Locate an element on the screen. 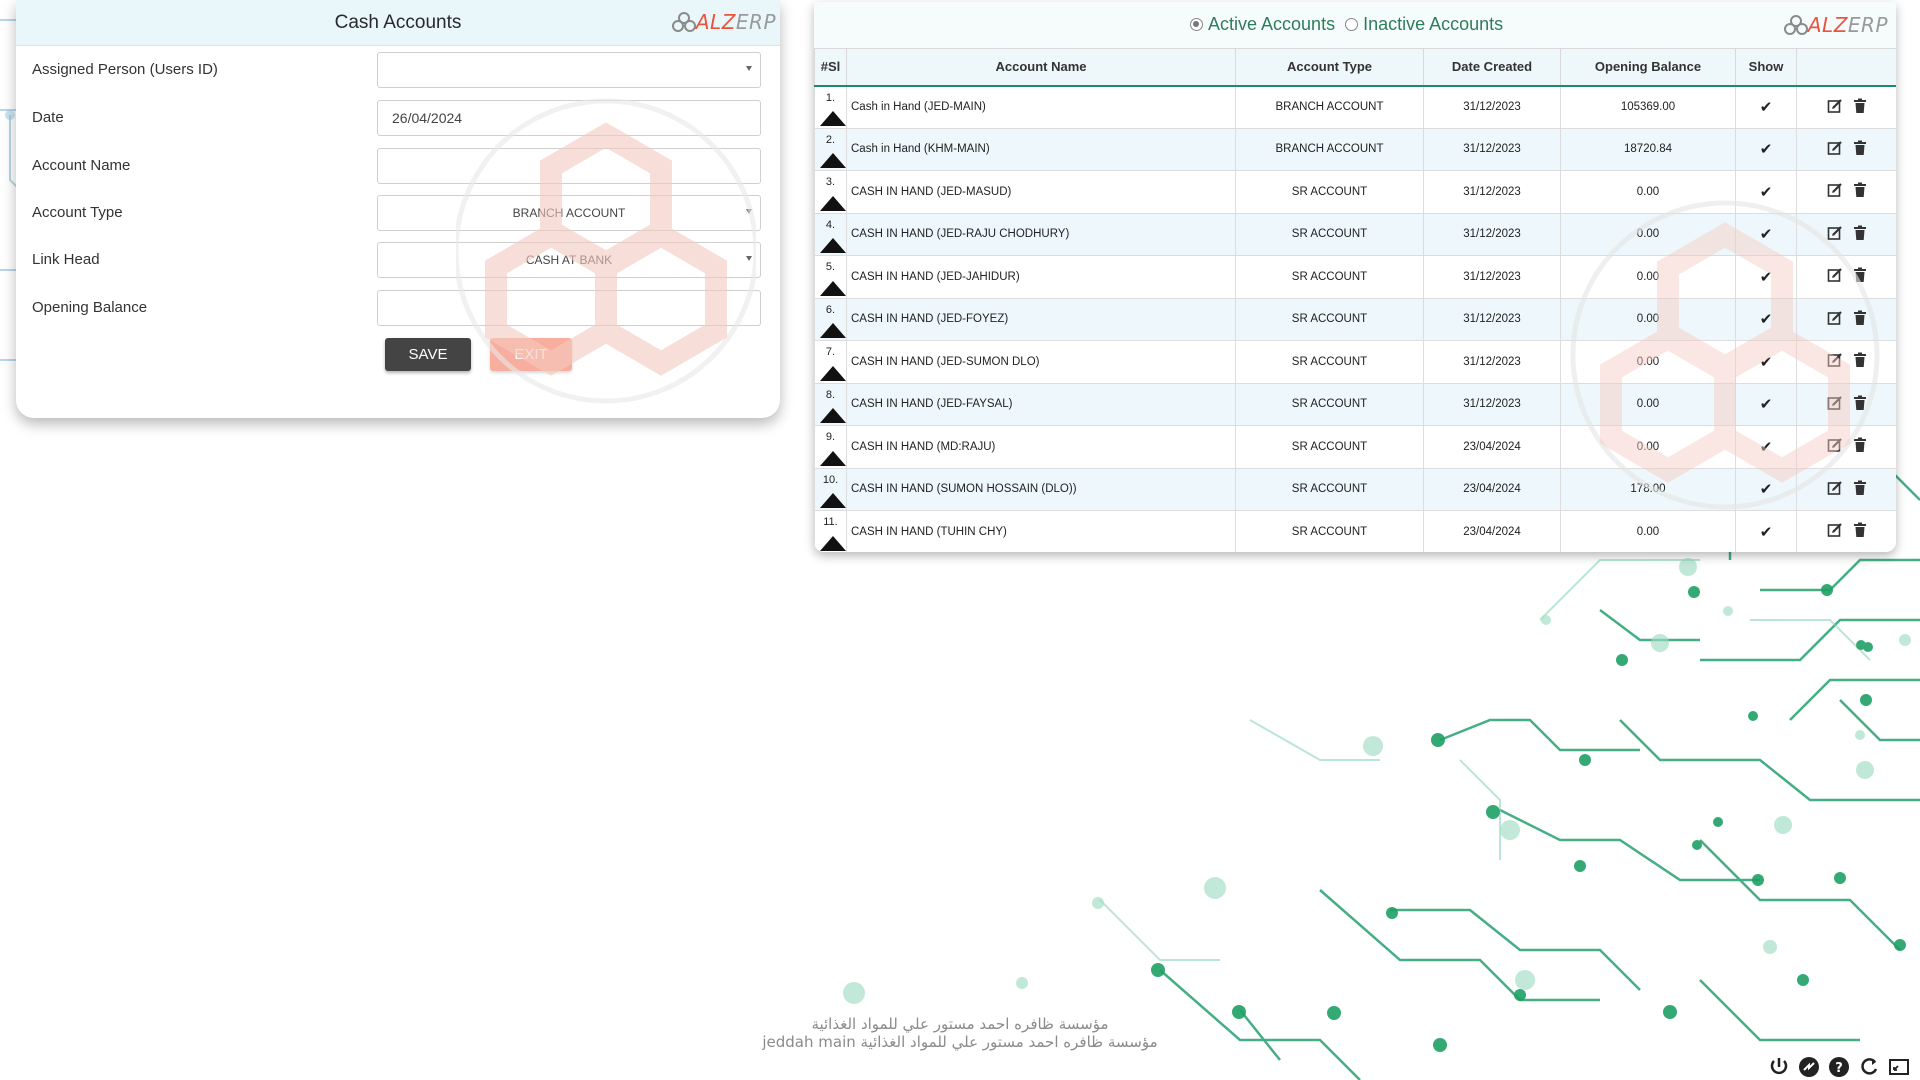 The width and height of the screenshot is (1920, 1080). row-date-created: 23/04/2024 is located at coordinates (1492, 447).